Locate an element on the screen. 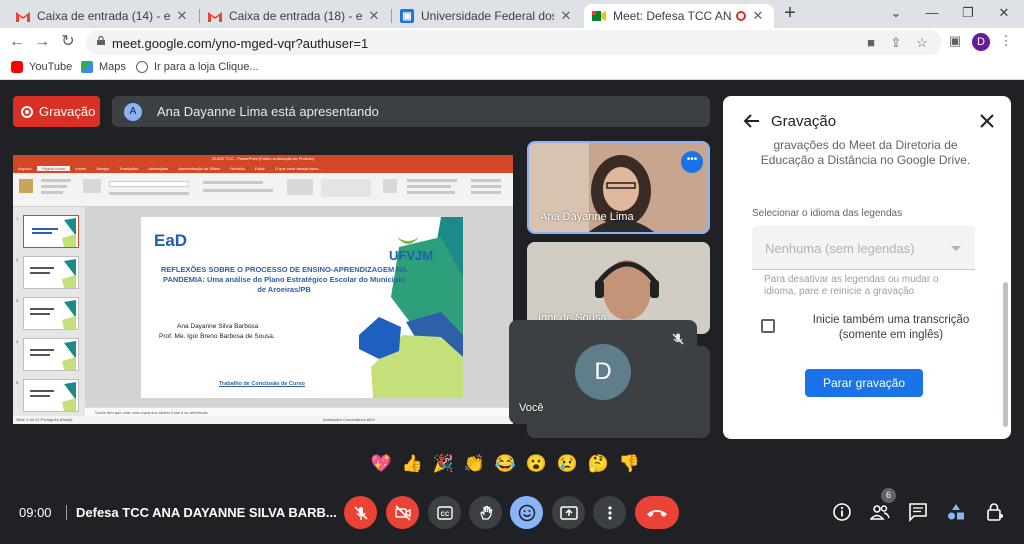 Image resolution: width=1024 pixels, height=544 pixels. leave-call-button is located at coordinates (657, 512).